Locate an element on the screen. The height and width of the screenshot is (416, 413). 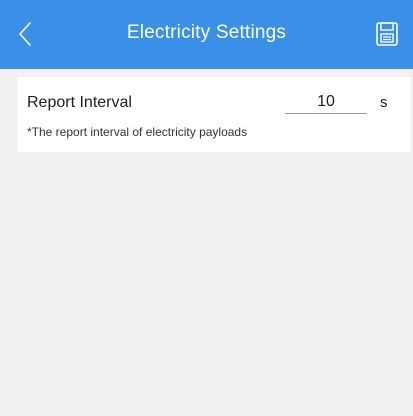
report-interval-input is located at coordinates (326, 102).